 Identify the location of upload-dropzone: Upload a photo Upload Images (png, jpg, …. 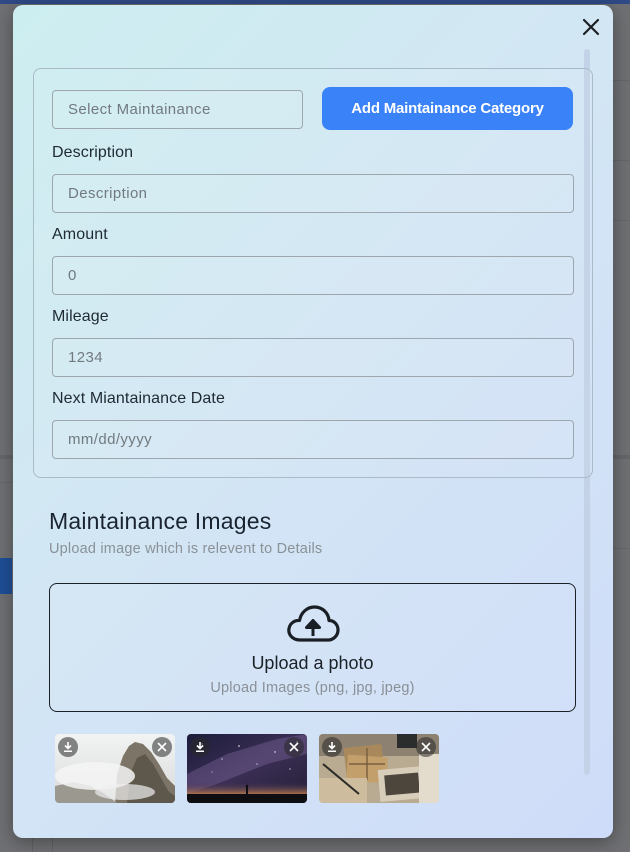
(312, 647).